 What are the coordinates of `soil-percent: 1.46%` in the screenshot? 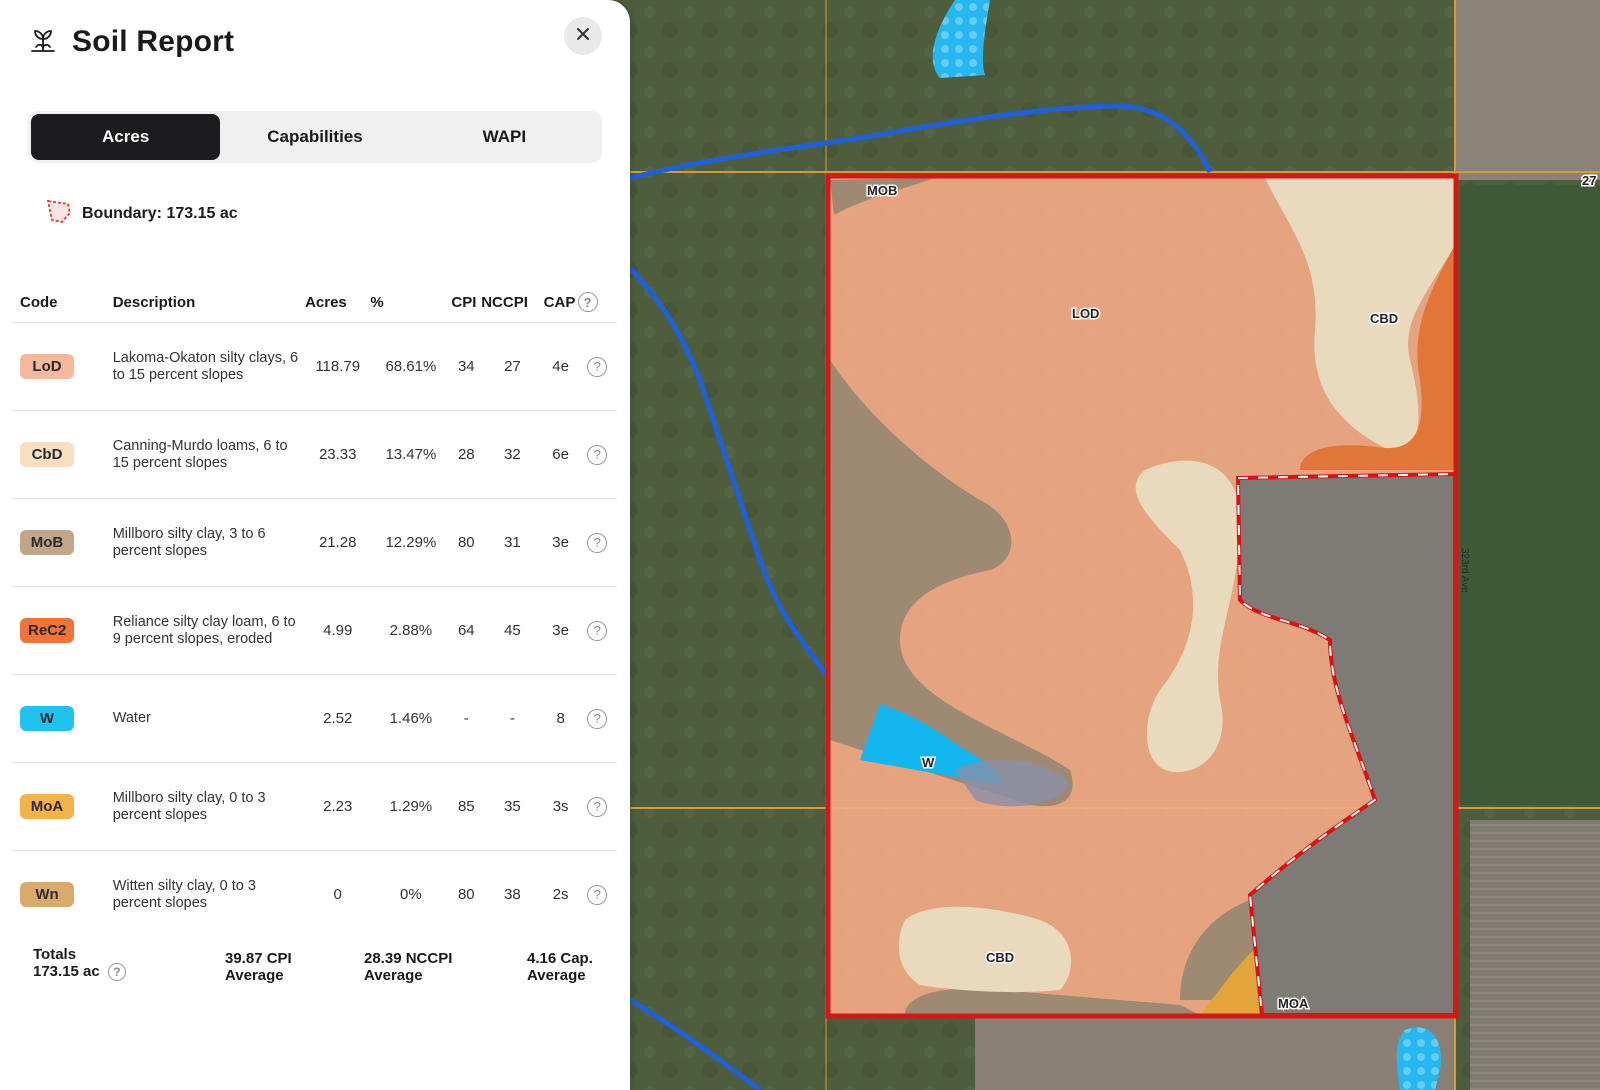 It's located at (411, 718).